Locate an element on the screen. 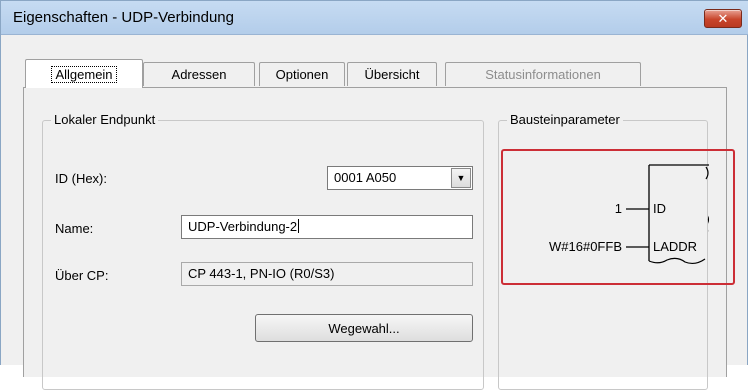 The image size is (748, 391). local-endpoint-group-title: Lokaler Endpunkt is located at coordinates (105, 119).